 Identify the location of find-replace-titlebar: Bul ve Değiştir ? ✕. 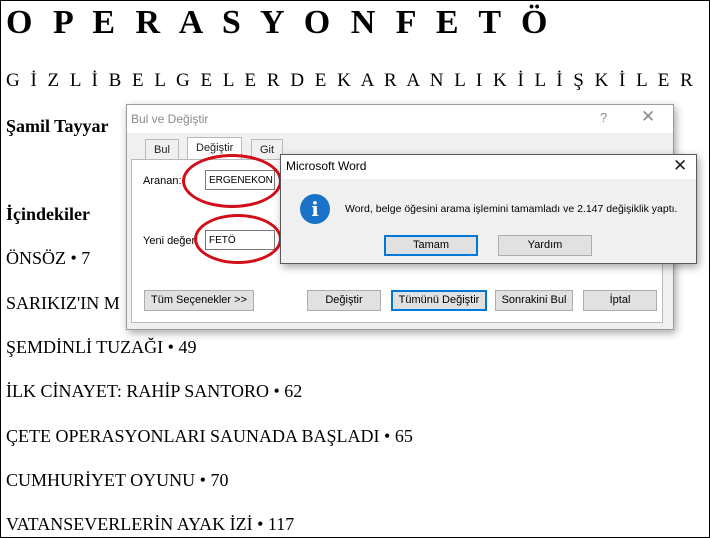
(400, 119).